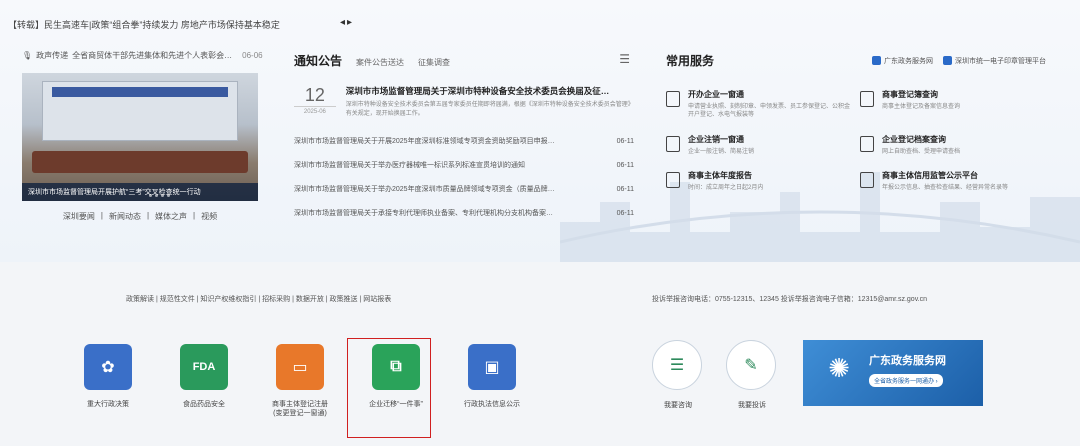  Describe the element at coordinates (673, 99) in the screenshot. I see `building-icon` at that location.